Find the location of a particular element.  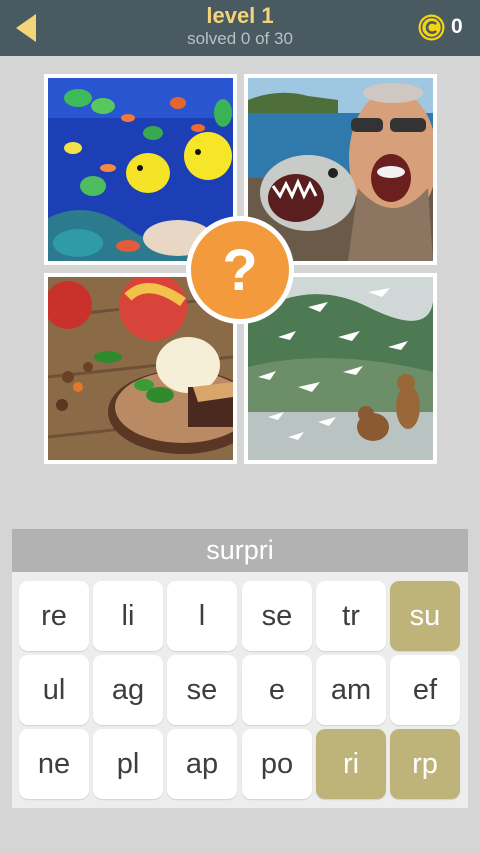

tile: ap is located at coordinates (202, 764).